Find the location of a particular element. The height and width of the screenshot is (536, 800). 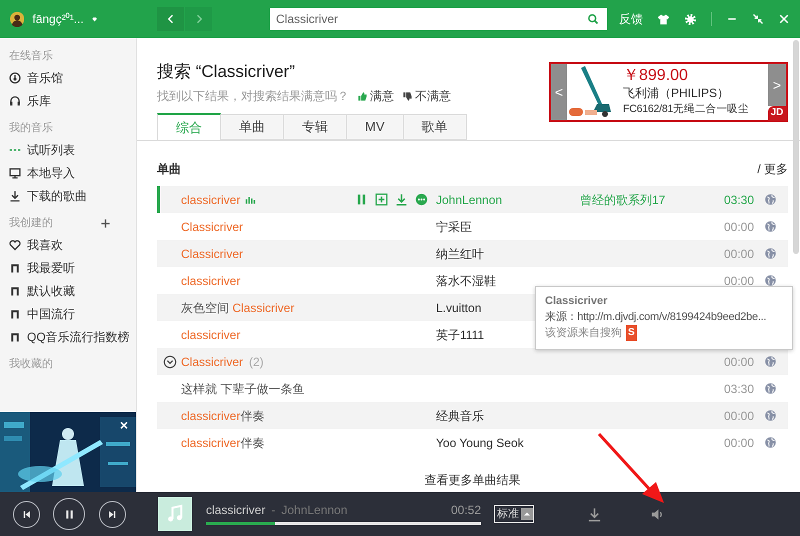

sidebar-item: 我喜欢 is located at coordinates (45, 245).